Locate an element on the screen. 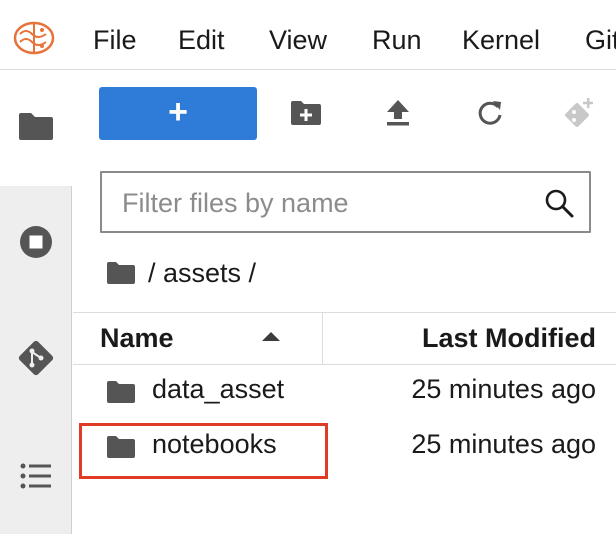 The image size is (616, 534). filter-files-input is located at coordinates (330, 203).